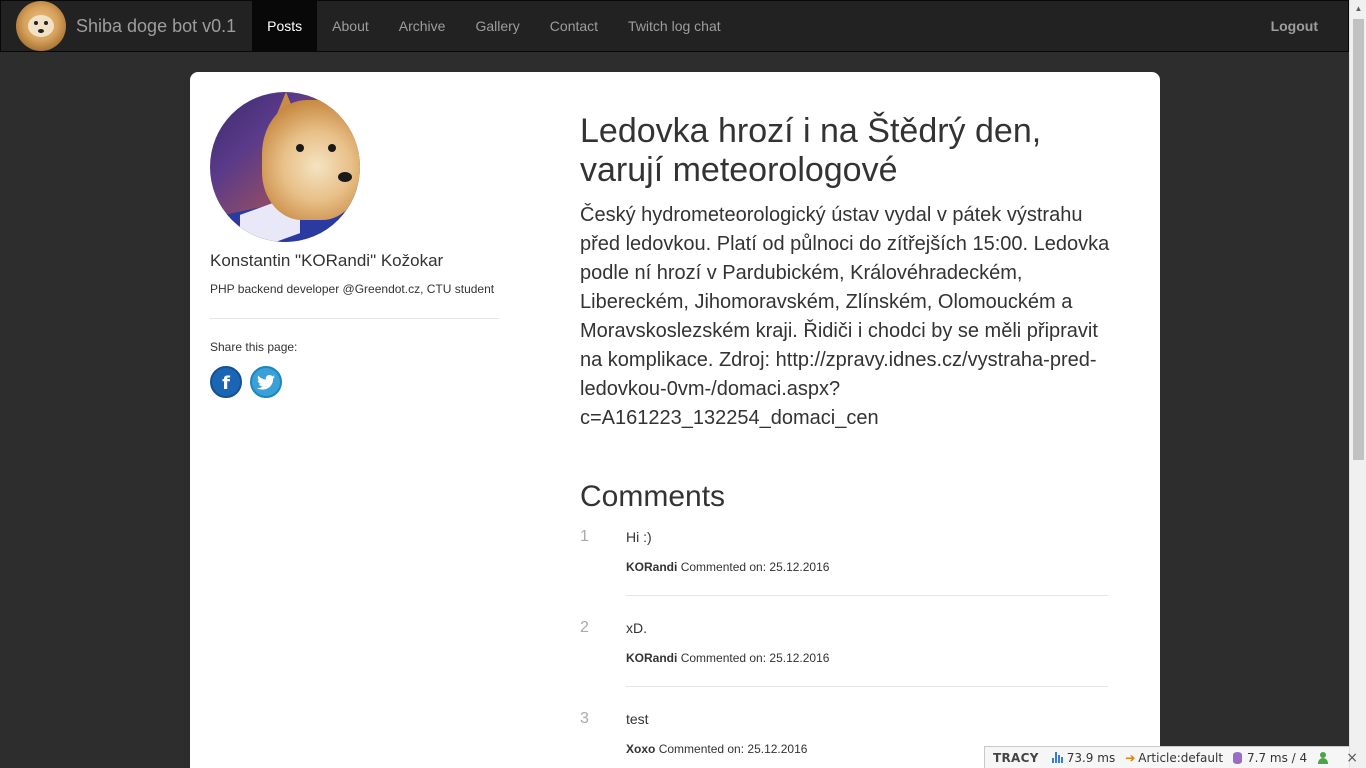 The width and height of the screenshot is (1366, 768). What do you see at coordinates (422, 26) in the screenshot?
I see `nav-archive: Archive` at bounding box center [422, 26].